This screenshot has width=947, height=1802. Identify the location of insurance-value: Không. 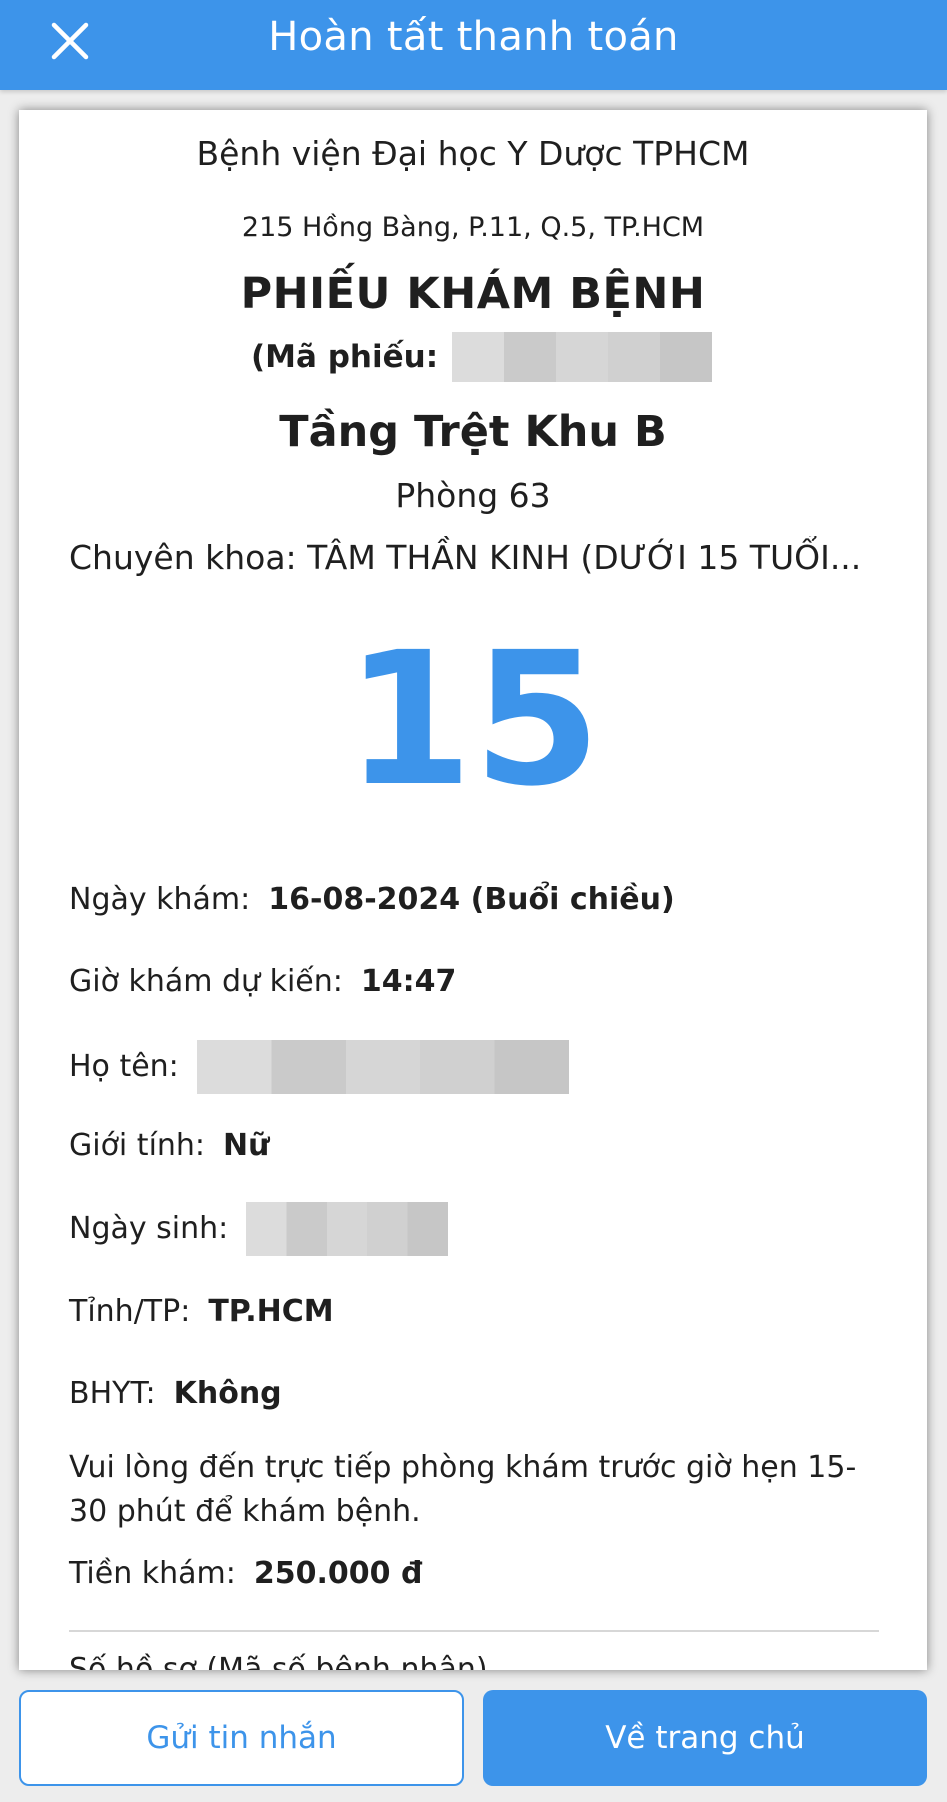
(227, 1393).